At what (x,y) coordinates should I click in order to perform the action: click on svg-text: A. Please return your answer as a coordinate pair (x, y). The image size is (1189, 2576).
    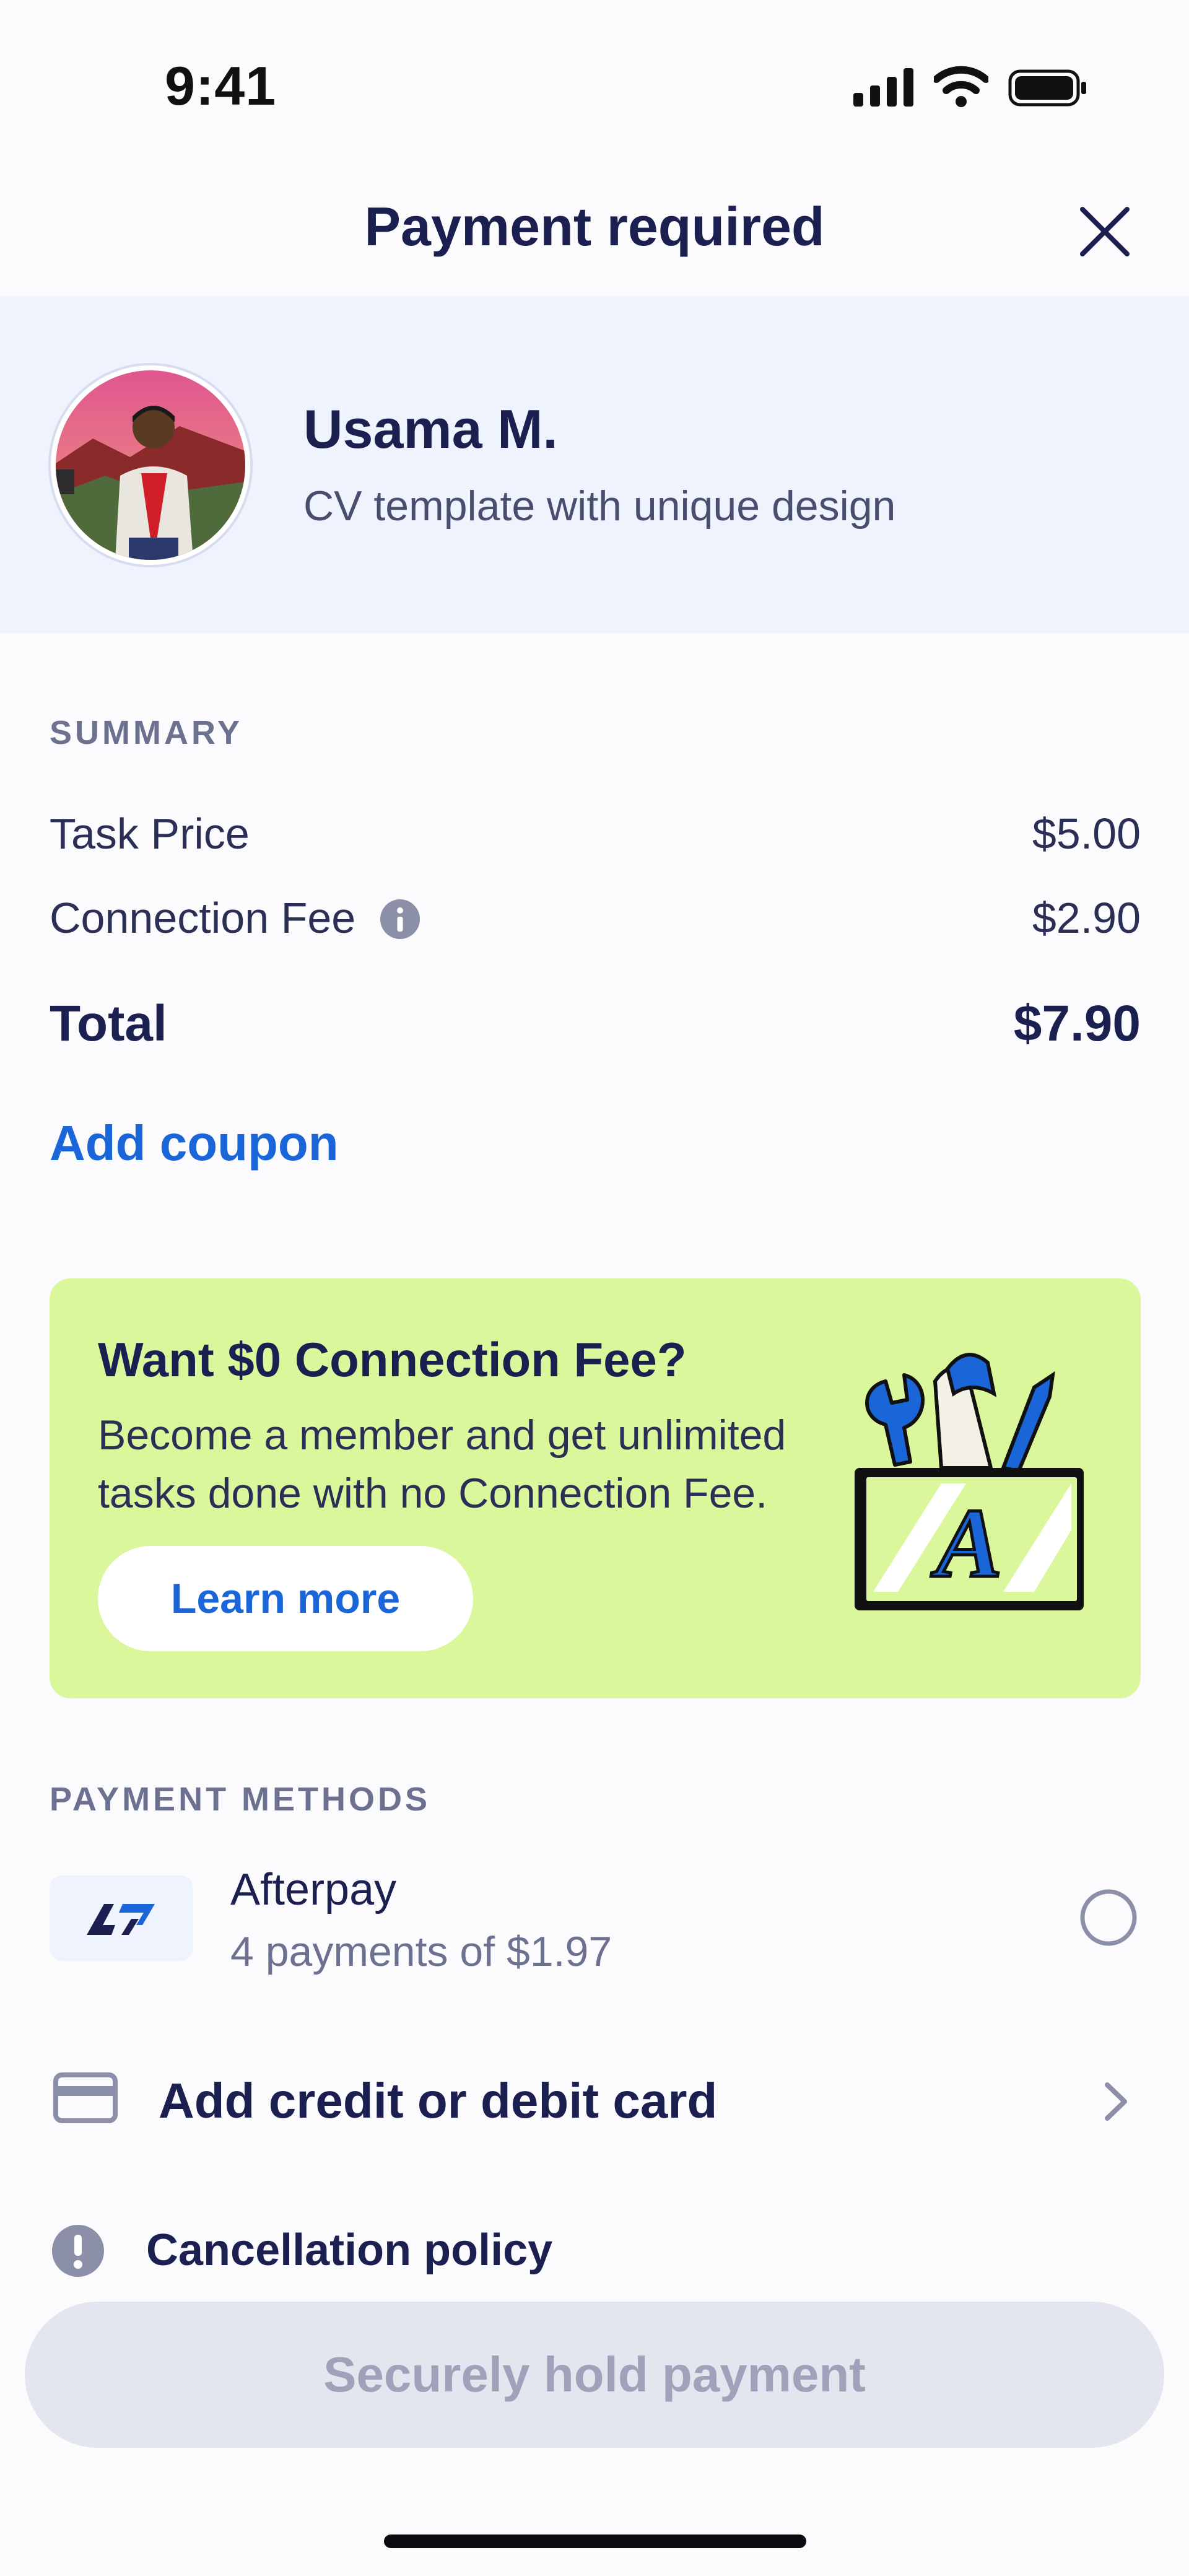
    Looking at the image, I should click on (967, 1543).